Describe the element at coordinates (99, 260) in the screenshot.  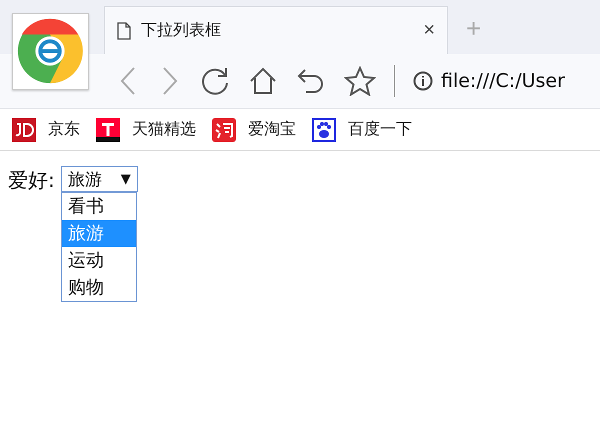
I see `dropdown-option: 运动` at that location.